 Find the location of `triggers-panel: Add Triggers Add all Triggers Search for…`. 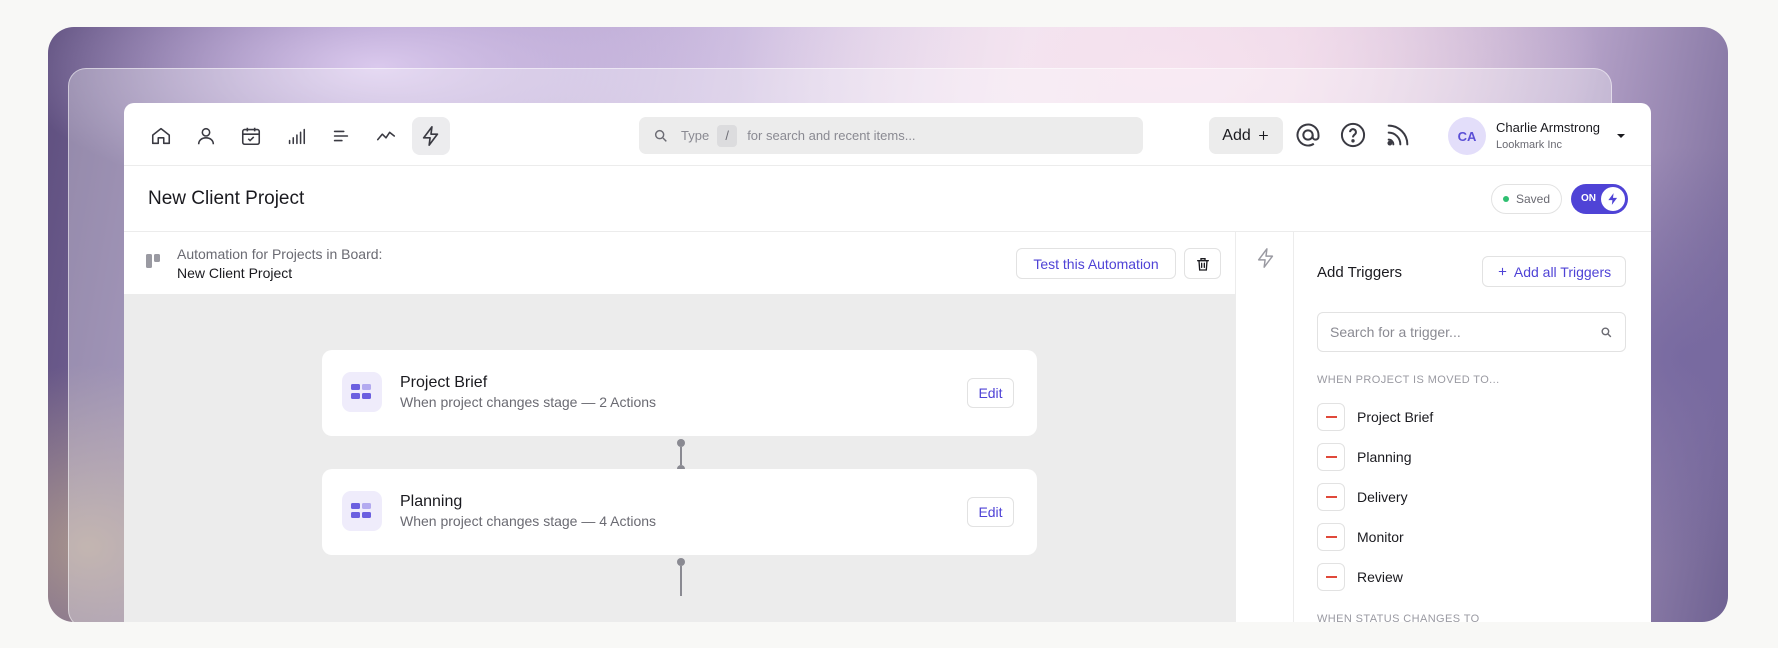

triggers-panel: Add Triggers Add all Triggers Search for… is located at coordinates (1472, 440).